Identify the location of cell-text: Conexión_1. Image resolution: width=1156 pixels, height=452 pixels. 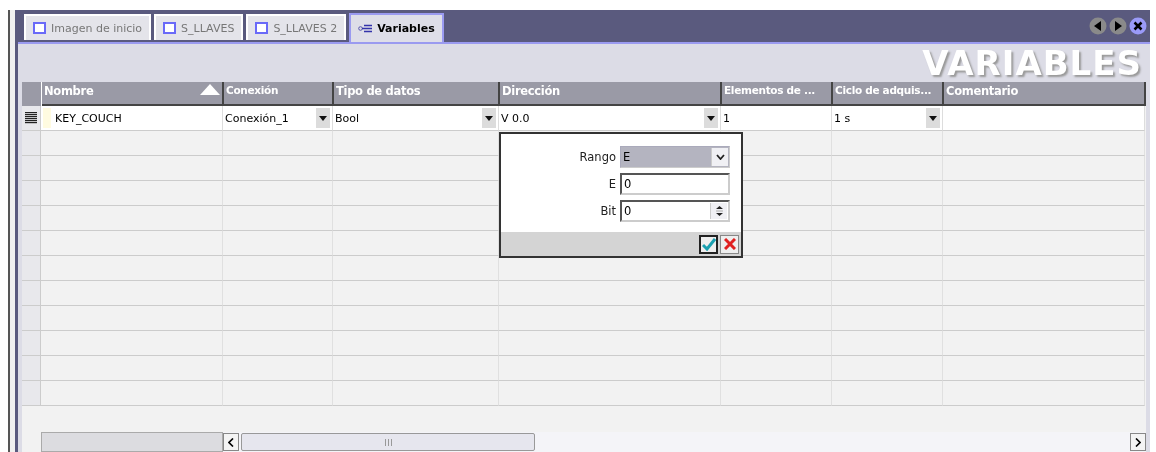
(257, 118).